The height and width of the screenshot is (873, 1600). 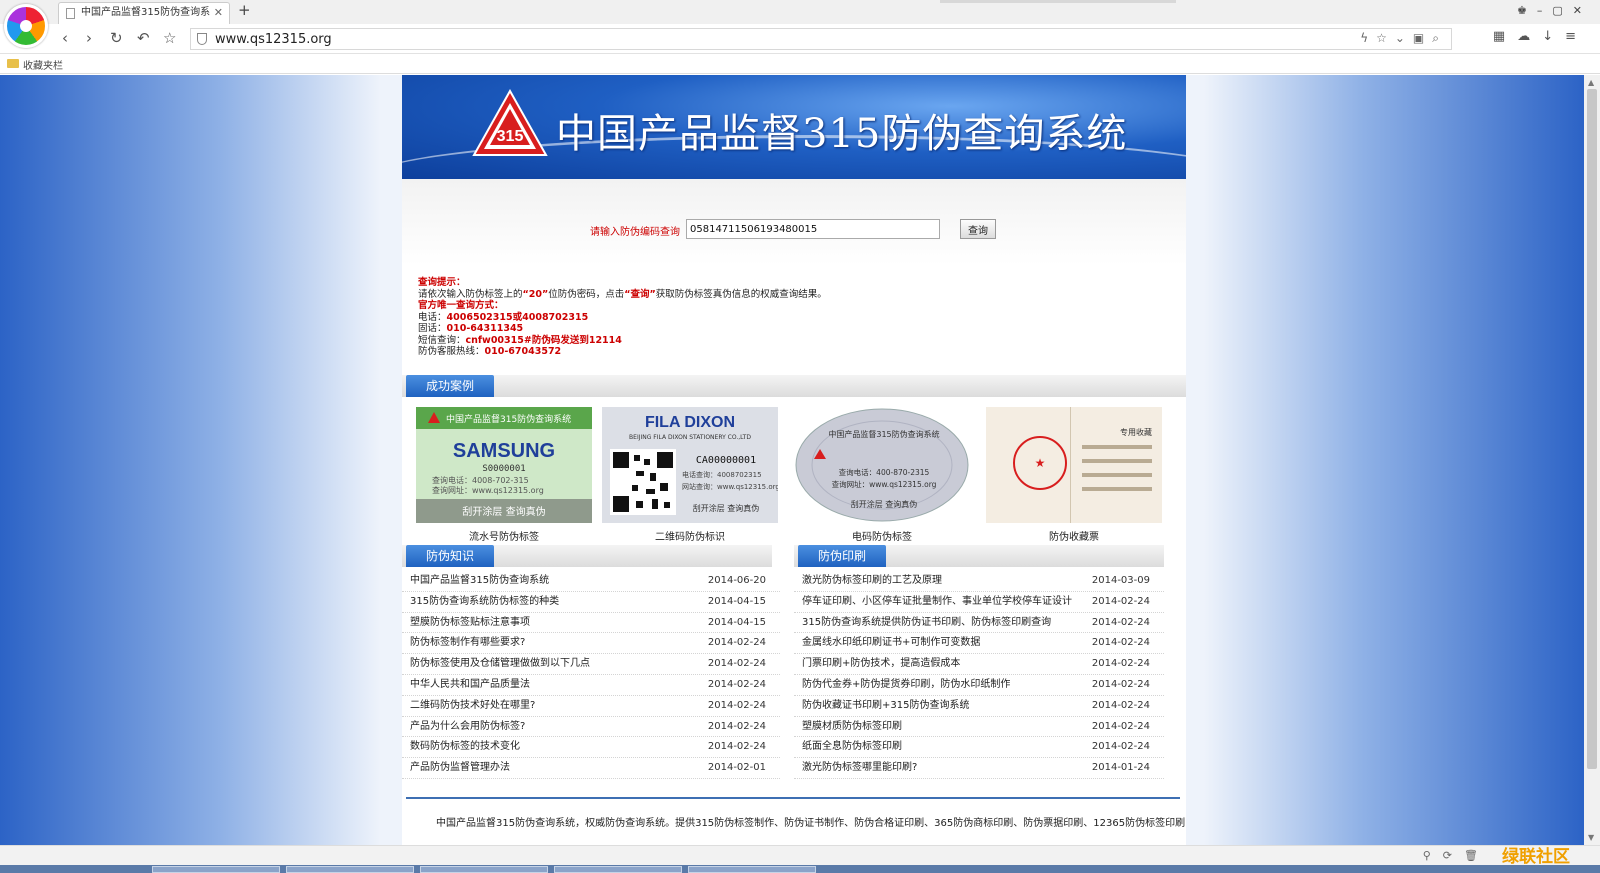 I want to click on case-label: 防伪收藏票, so click(x=1074, y=535).